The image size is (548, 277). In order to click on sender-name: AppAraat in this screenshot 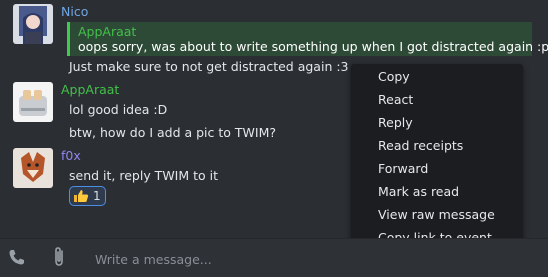, I will do `click(90, 89)`.